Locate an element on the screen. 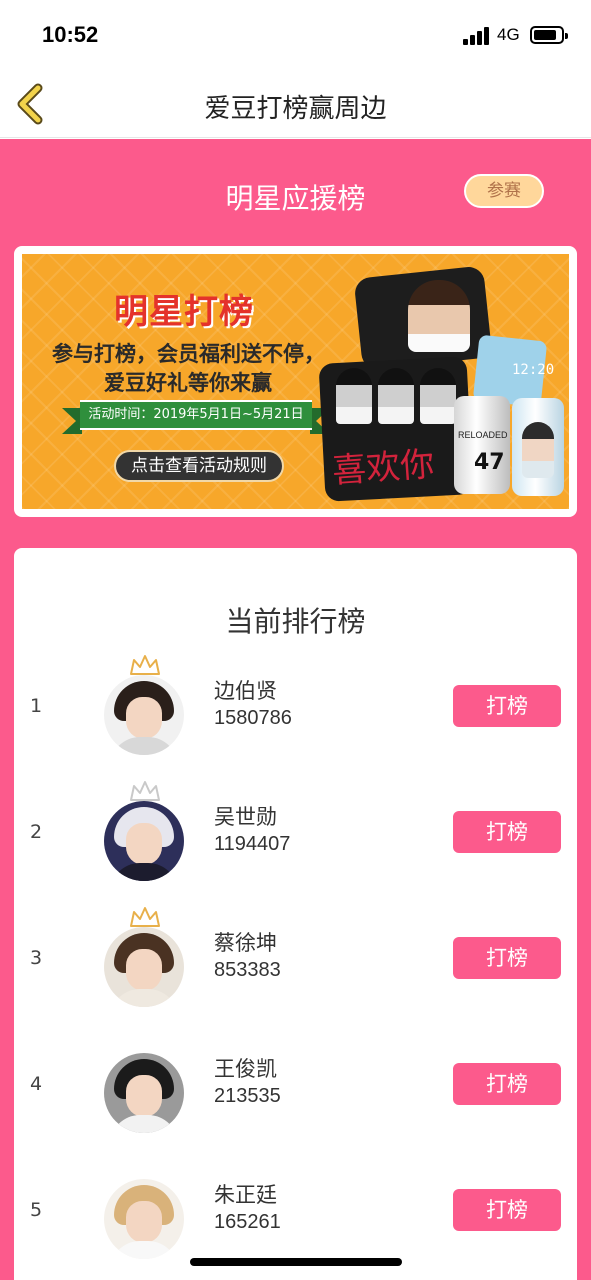 This screenshot has height=1280, width=591. star-votes: 1194407 is located at coordinates (252, 844).